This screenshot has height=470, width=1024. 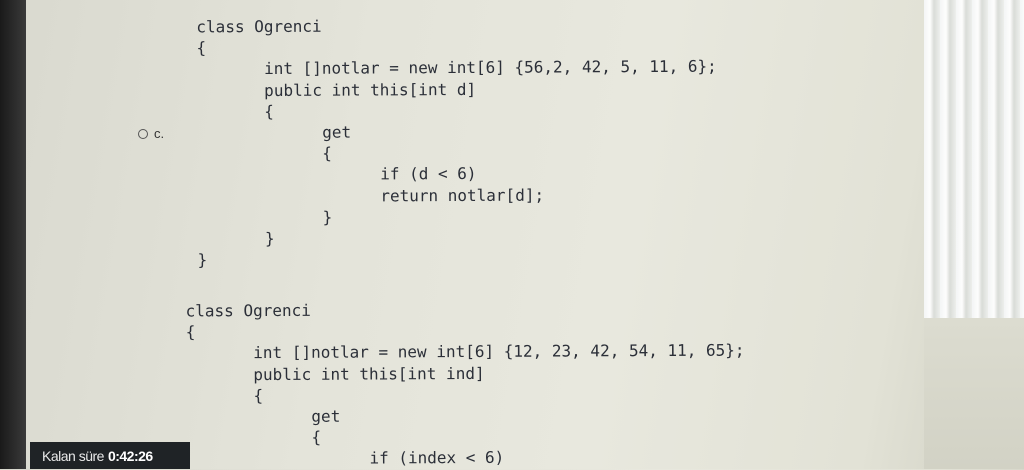 I want to click on option-c-radio: c., so click(x=151, y=133).